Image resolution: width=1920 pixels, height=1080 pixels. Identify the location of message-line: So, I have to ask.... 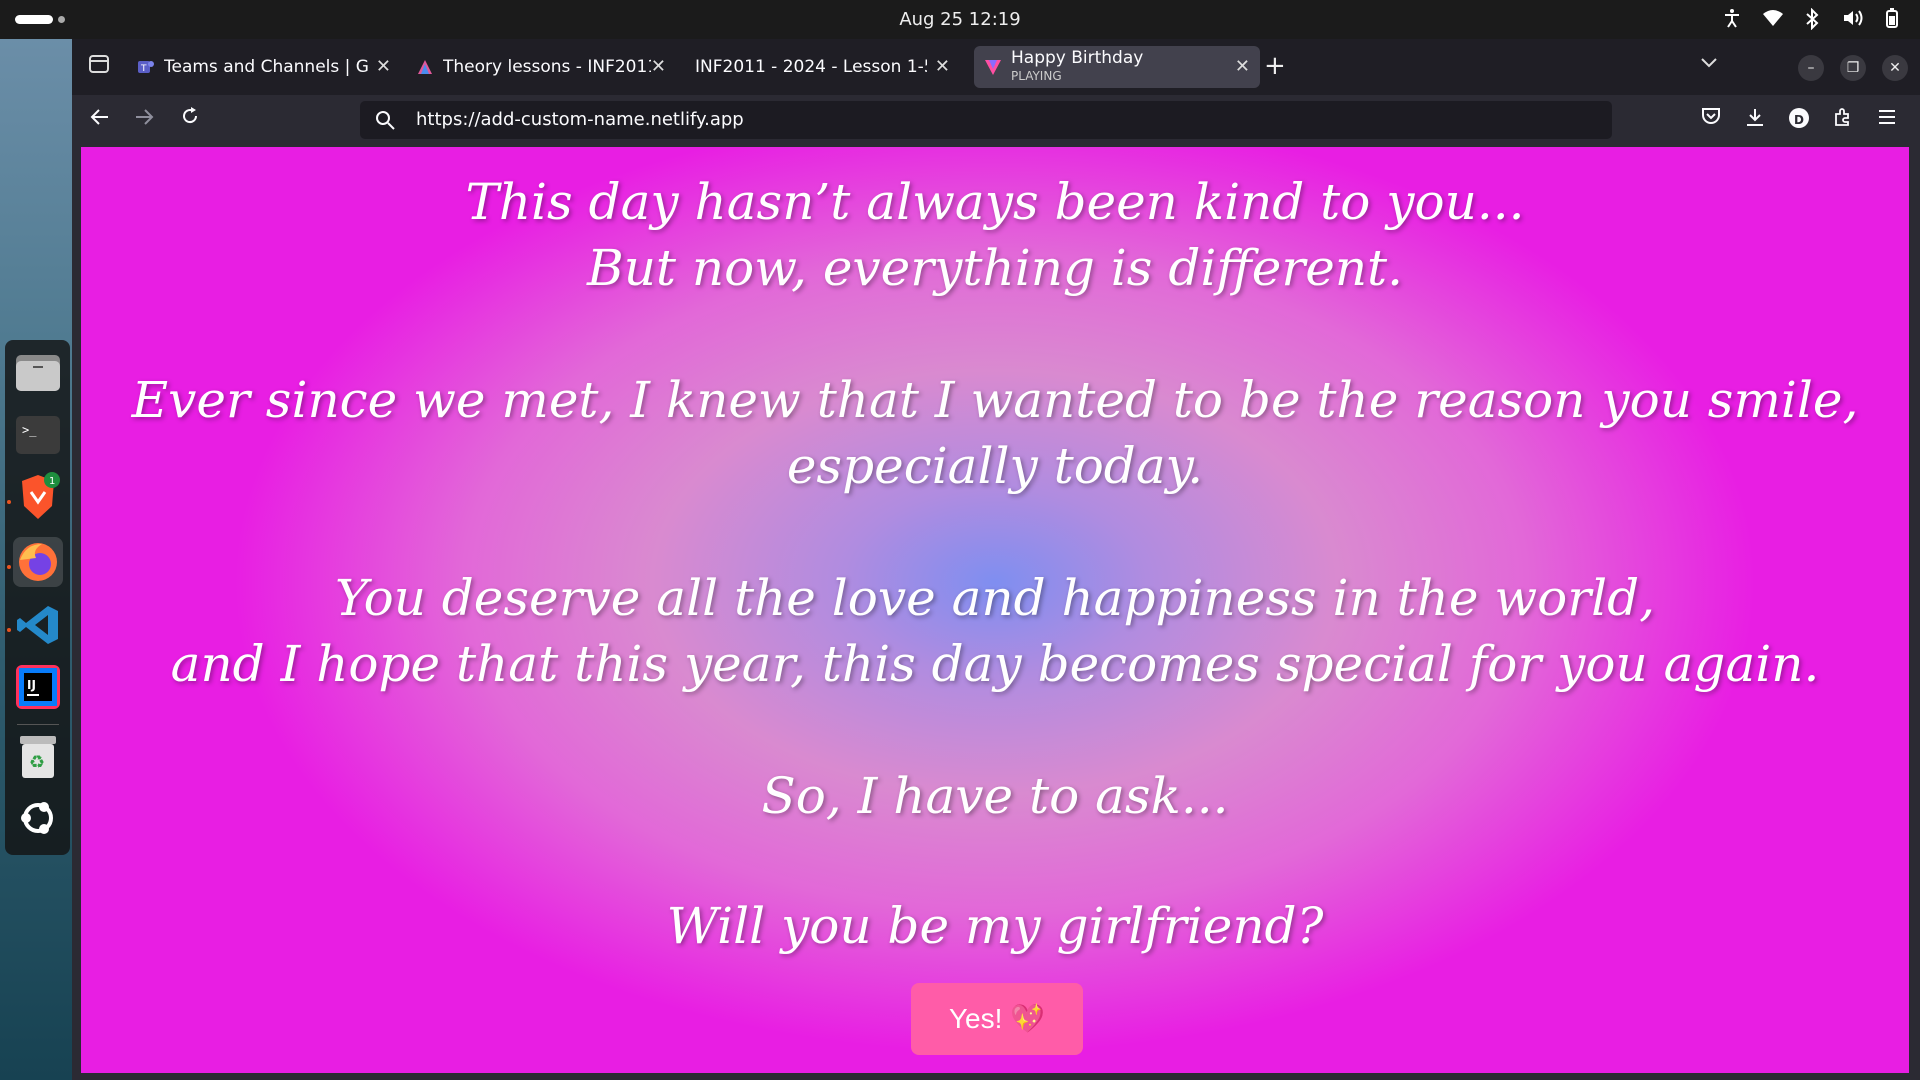
(995, 796).